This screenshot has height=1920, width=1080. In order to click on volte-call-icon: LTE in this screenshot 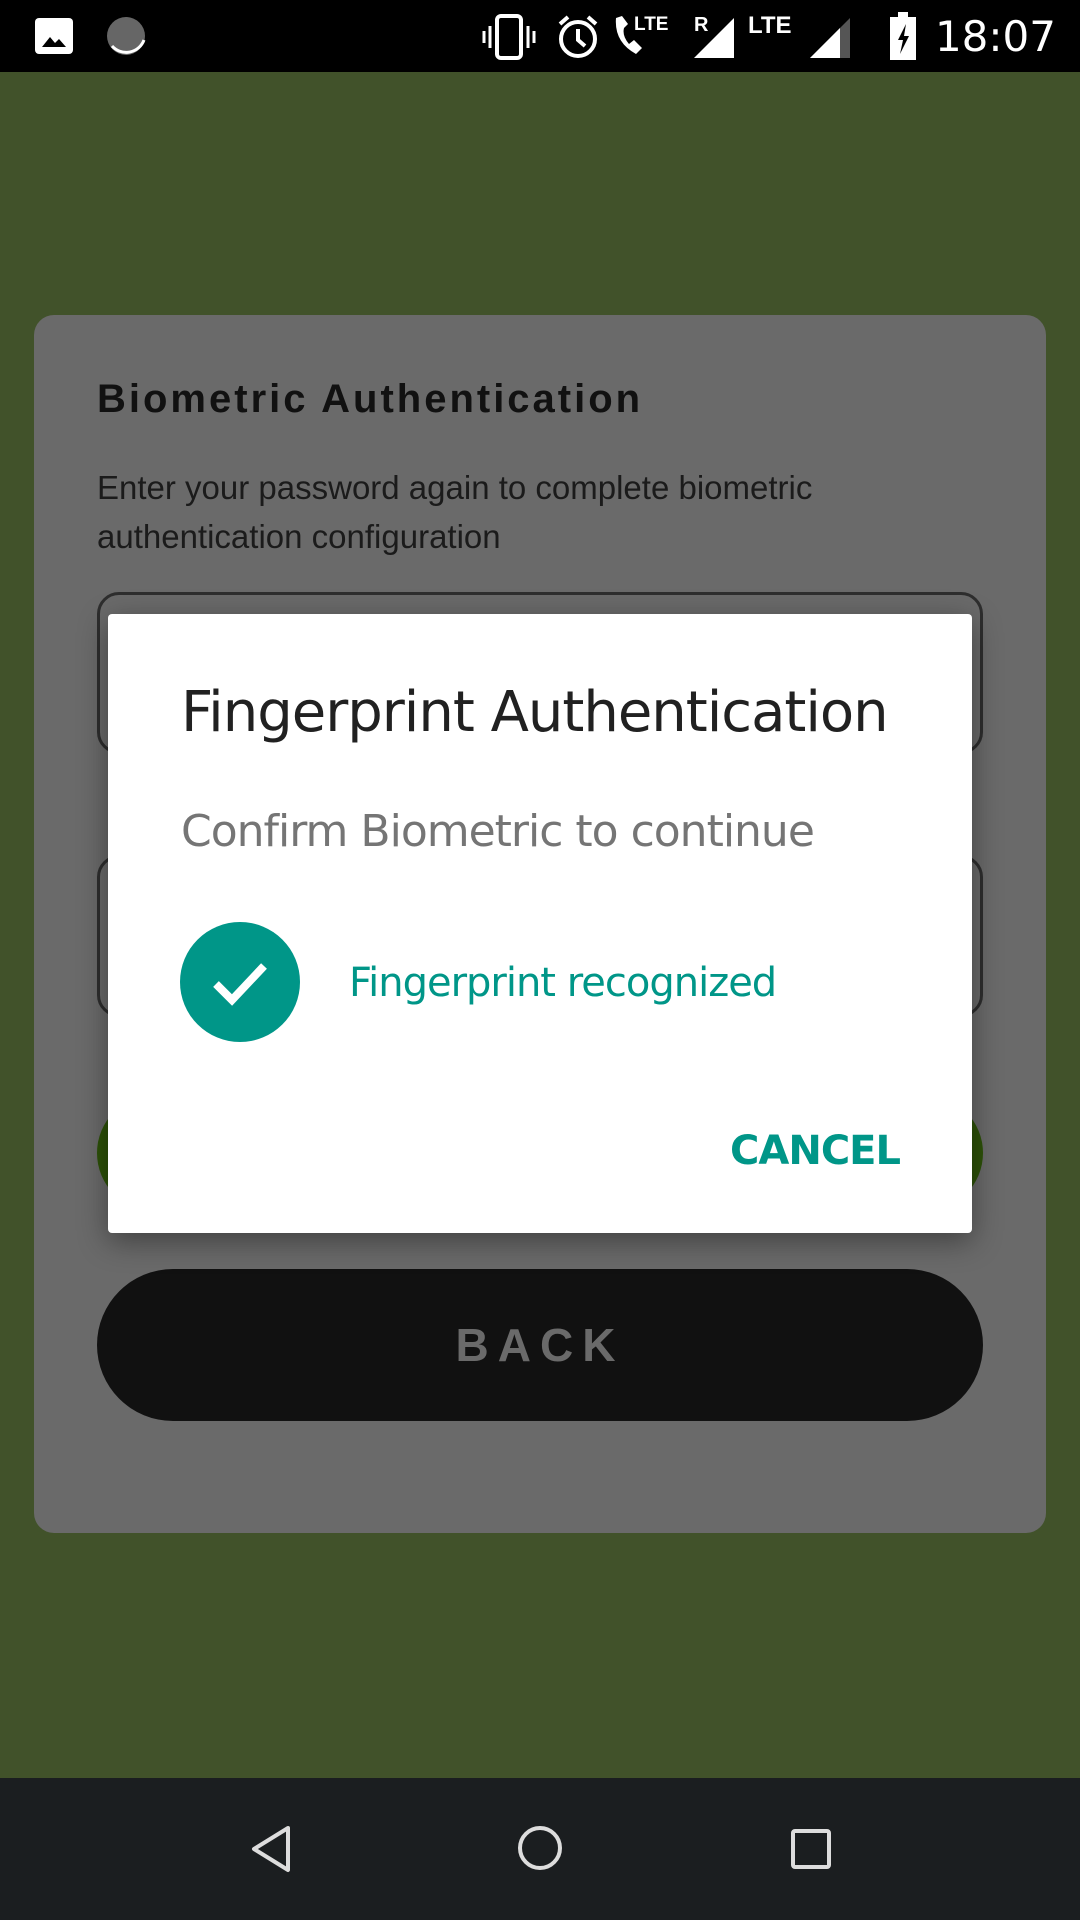, I will do `click(641, 34)`.